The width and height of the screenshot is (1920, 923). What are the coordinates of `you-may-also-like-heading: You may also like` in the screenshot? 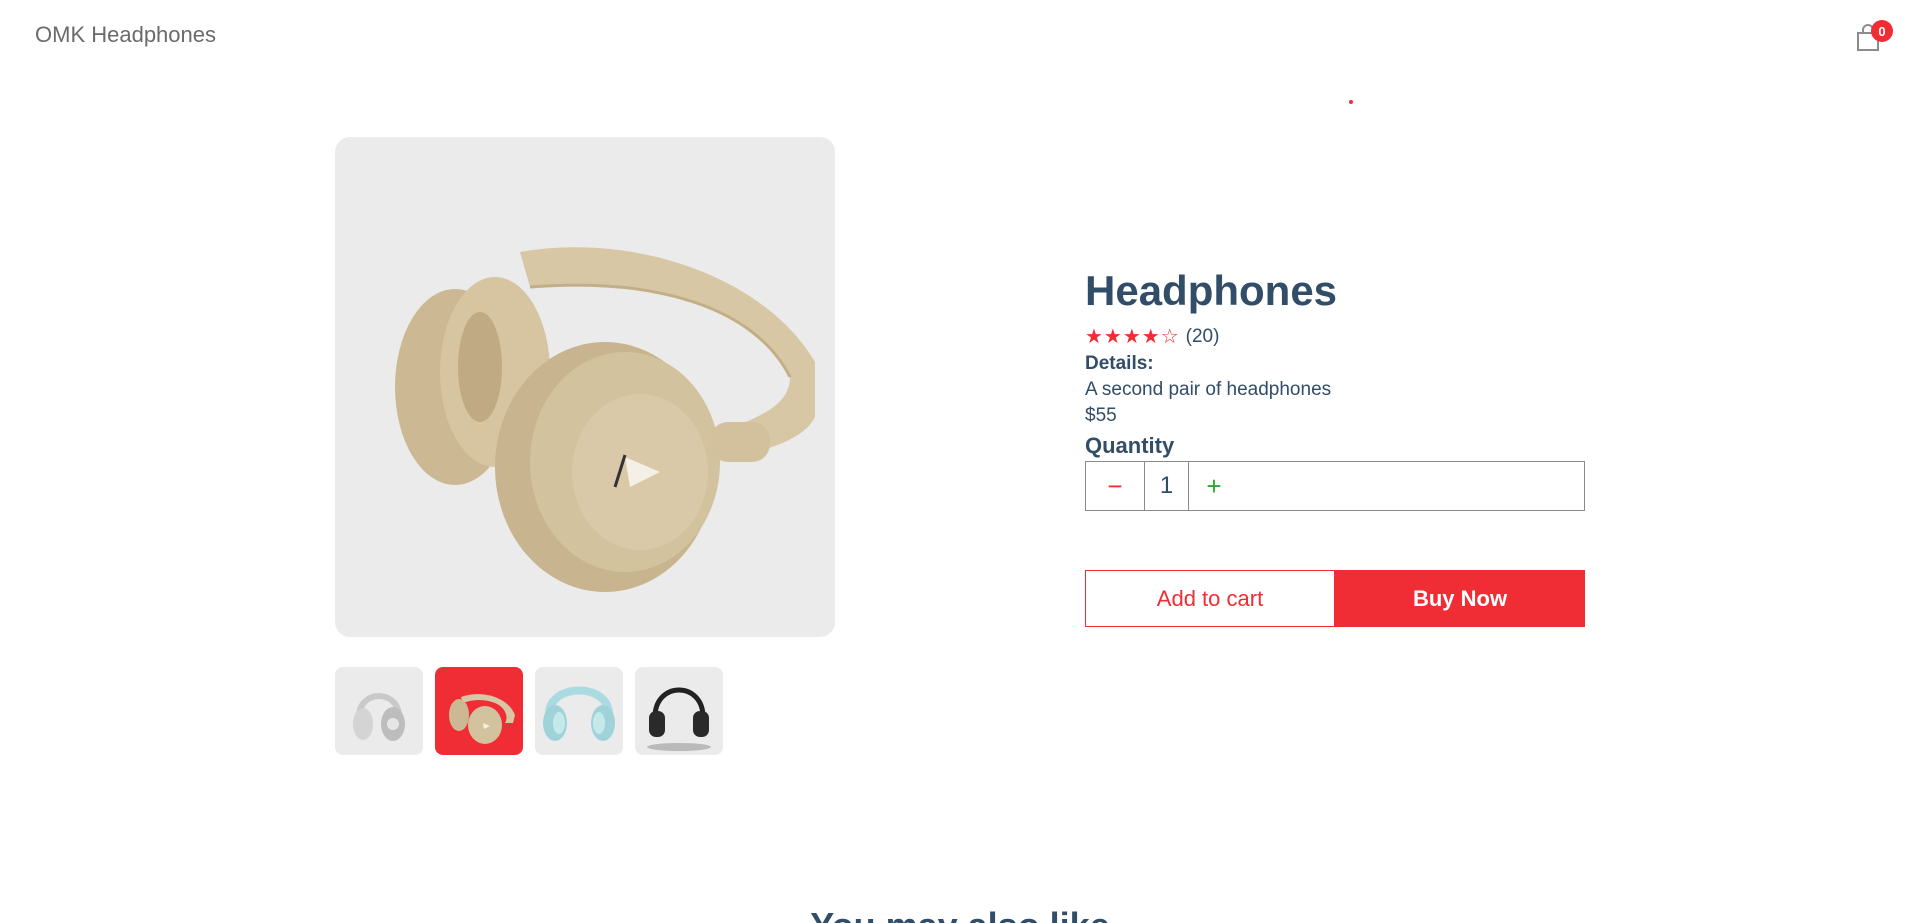 It's located at (960, 914).